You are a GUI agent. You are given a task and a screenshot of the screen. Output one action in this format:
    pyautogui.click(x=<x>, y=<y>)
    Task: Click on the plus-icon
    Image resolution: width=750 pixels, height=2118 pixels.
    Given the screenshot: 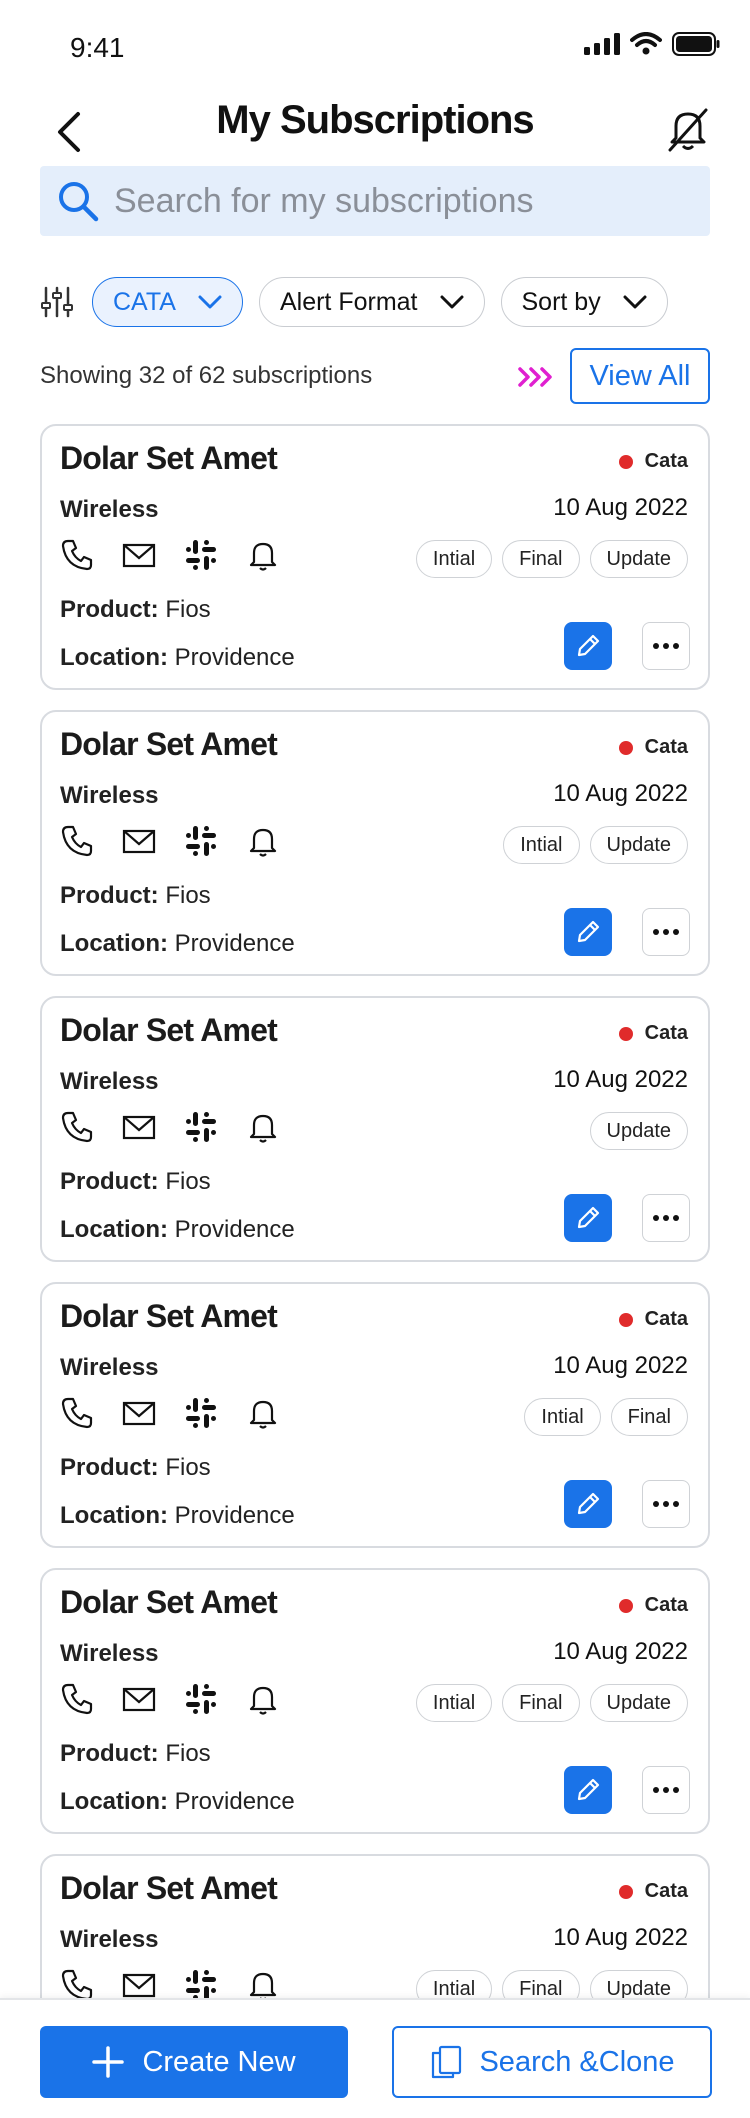 What is the action you would take?
    pyautogui.click(x=108, y=2062)
    